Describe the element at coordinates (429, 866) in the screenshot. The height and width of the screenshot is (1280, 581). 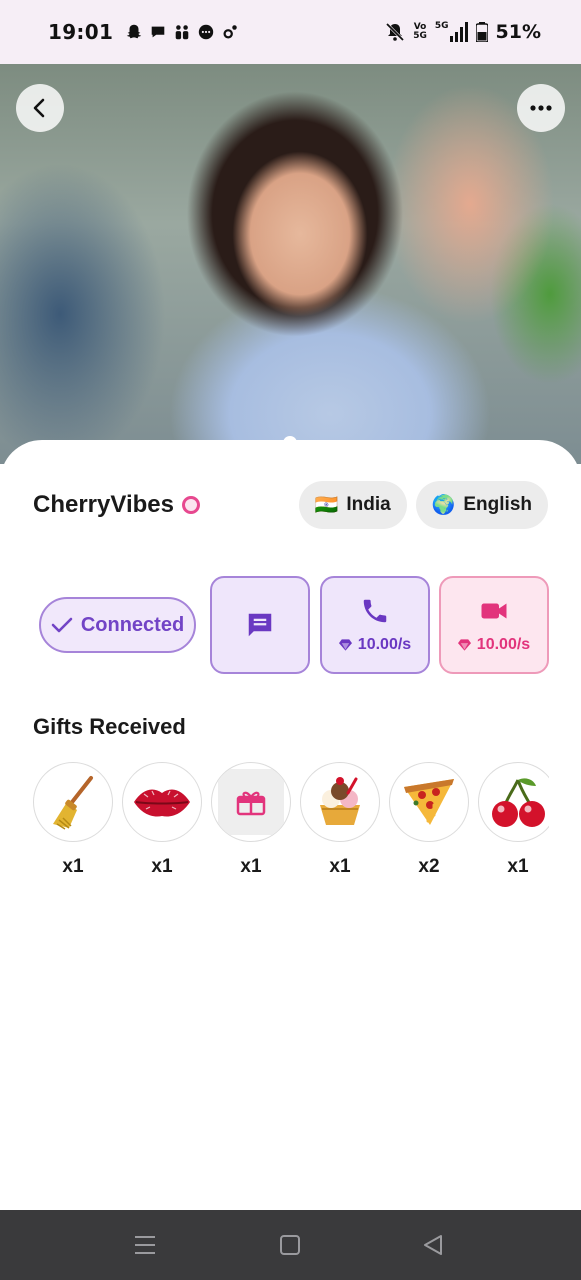
I see `gift-count: x2` at that location.